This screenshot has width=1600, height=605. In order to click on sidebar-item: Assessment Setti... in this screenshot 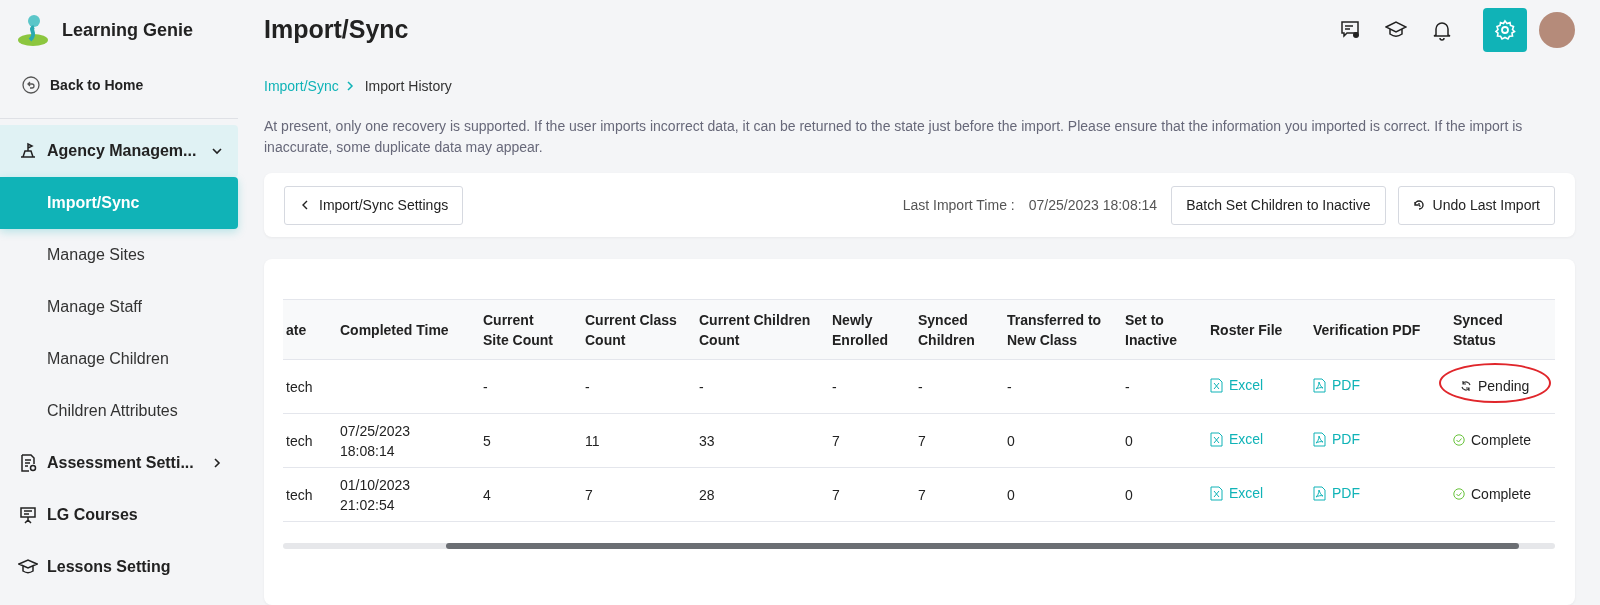, I will do `click(119, 463)`.